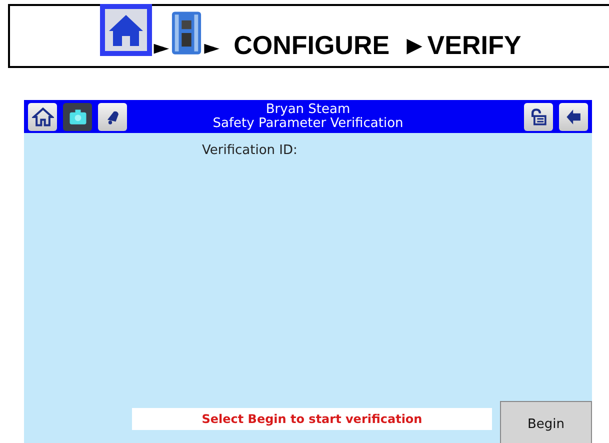 This screenshot has height=443, width=609. I want to click on begin-button: Begin, so click(546, 422).